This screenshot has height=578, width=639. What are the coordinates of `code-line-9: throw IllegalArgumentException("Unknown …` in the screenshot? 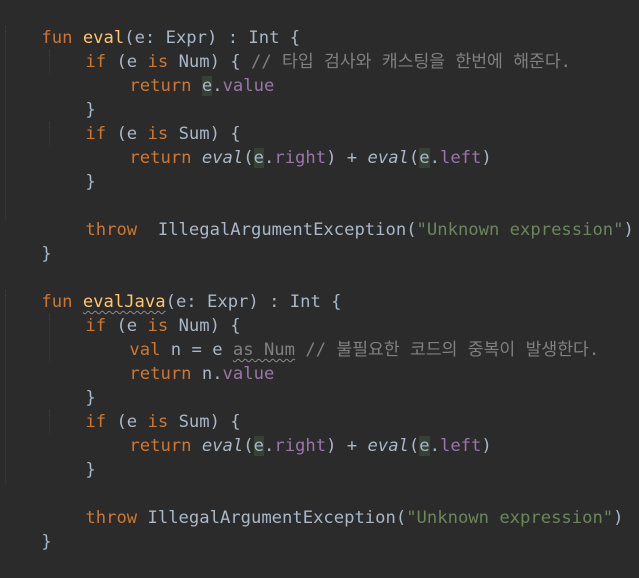 It's located at (338, 217).